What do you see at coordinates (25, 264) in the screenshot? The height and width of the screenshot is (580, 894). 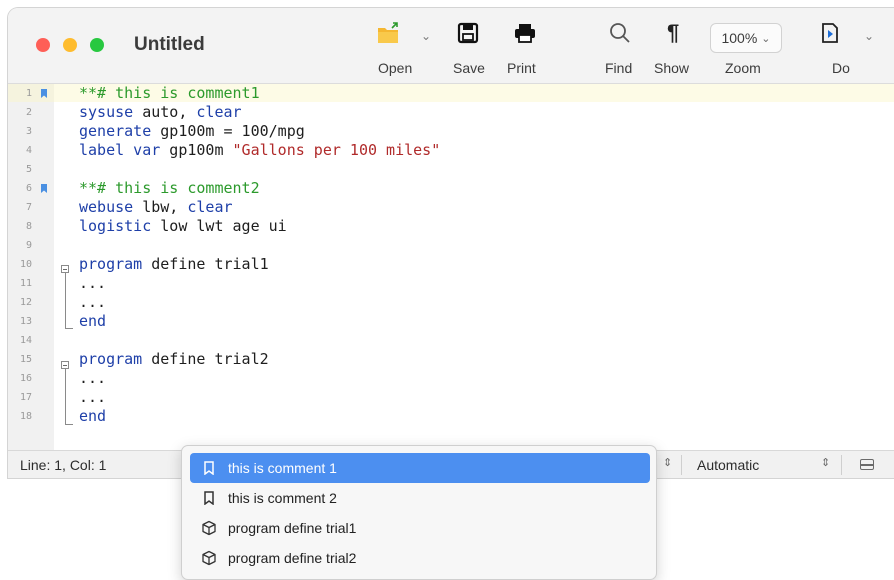 I see `line-number: 10` at bounding box center [25, 264].